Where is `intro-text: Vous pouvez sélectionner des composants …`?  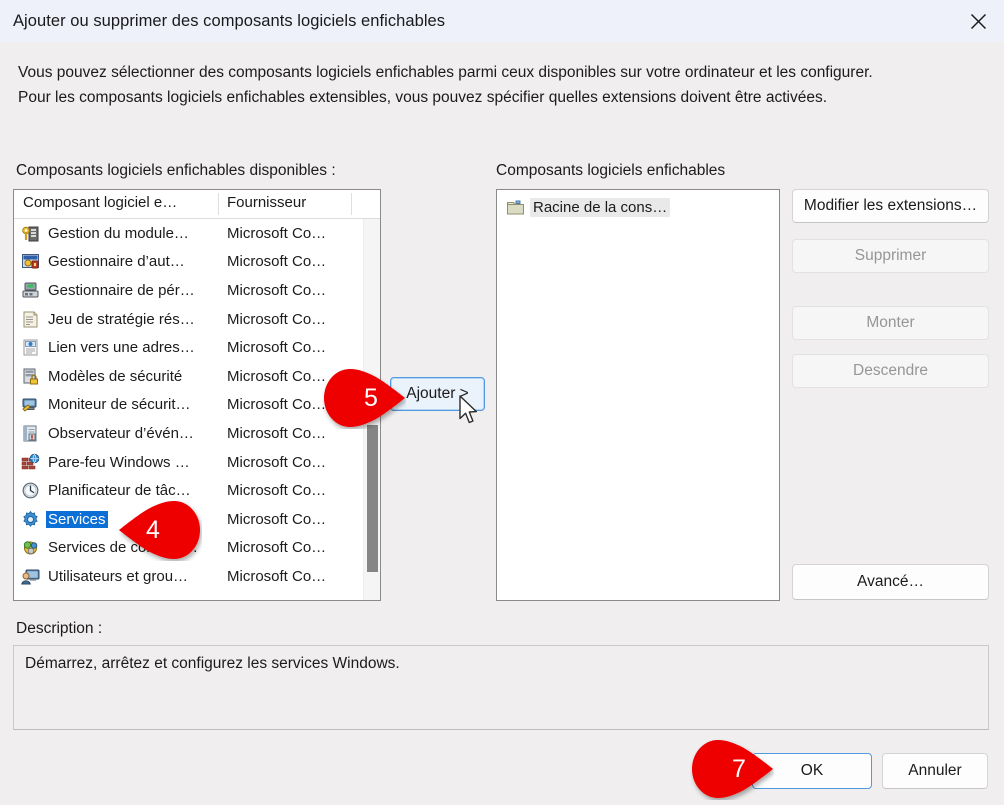 intro-text: Vous pouvez sélectionner des composants … is located at coordinates (503, 85).